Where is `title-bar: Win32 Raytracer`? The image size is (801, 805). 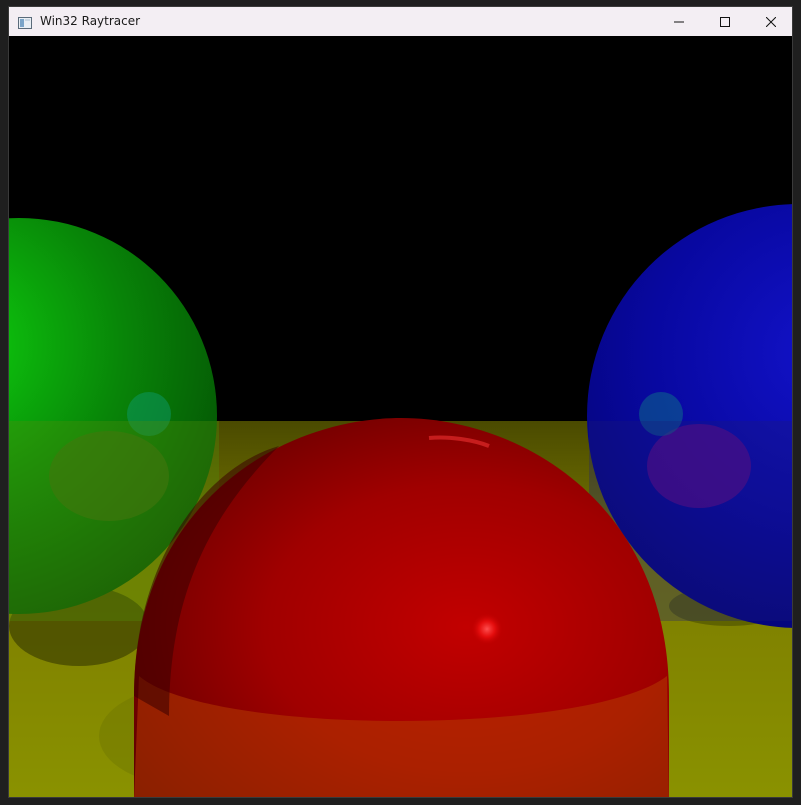
title-bar: Win32 Raytracer is located at coordinates (400, 21).